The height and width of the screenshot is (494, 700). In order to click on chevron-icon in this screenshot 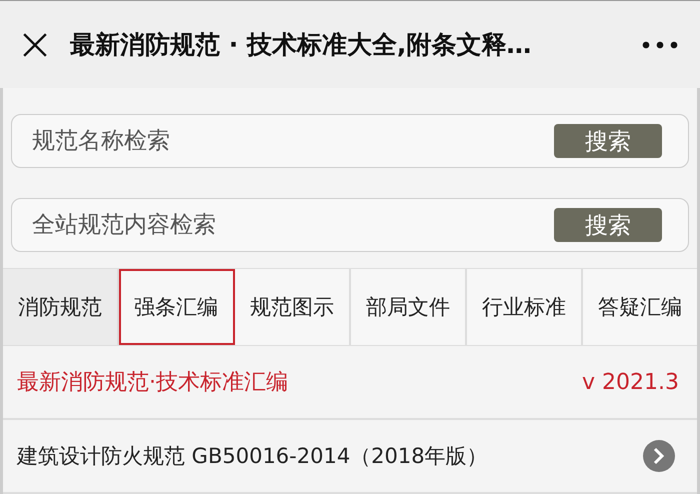, I will do `click(659, 456)`.